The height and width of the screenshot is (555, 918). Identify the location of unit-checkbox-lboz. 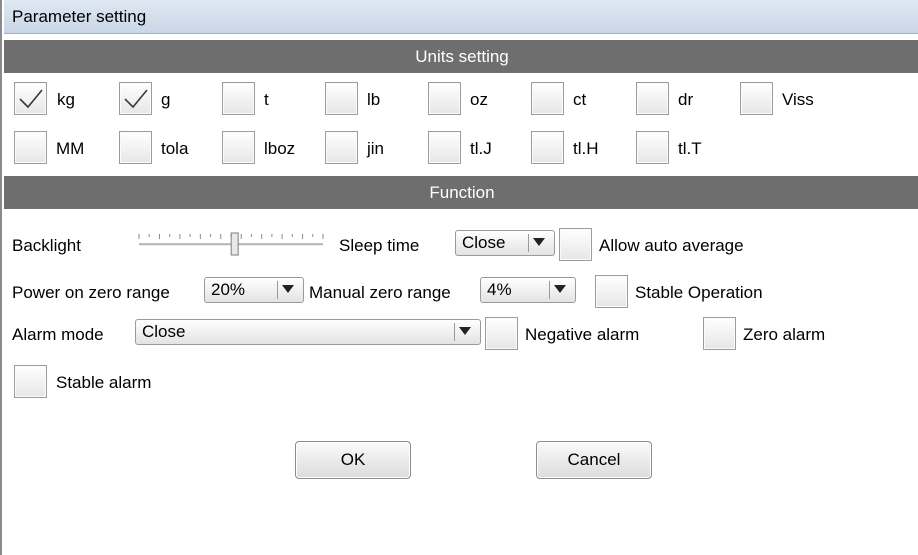
(238, 147).